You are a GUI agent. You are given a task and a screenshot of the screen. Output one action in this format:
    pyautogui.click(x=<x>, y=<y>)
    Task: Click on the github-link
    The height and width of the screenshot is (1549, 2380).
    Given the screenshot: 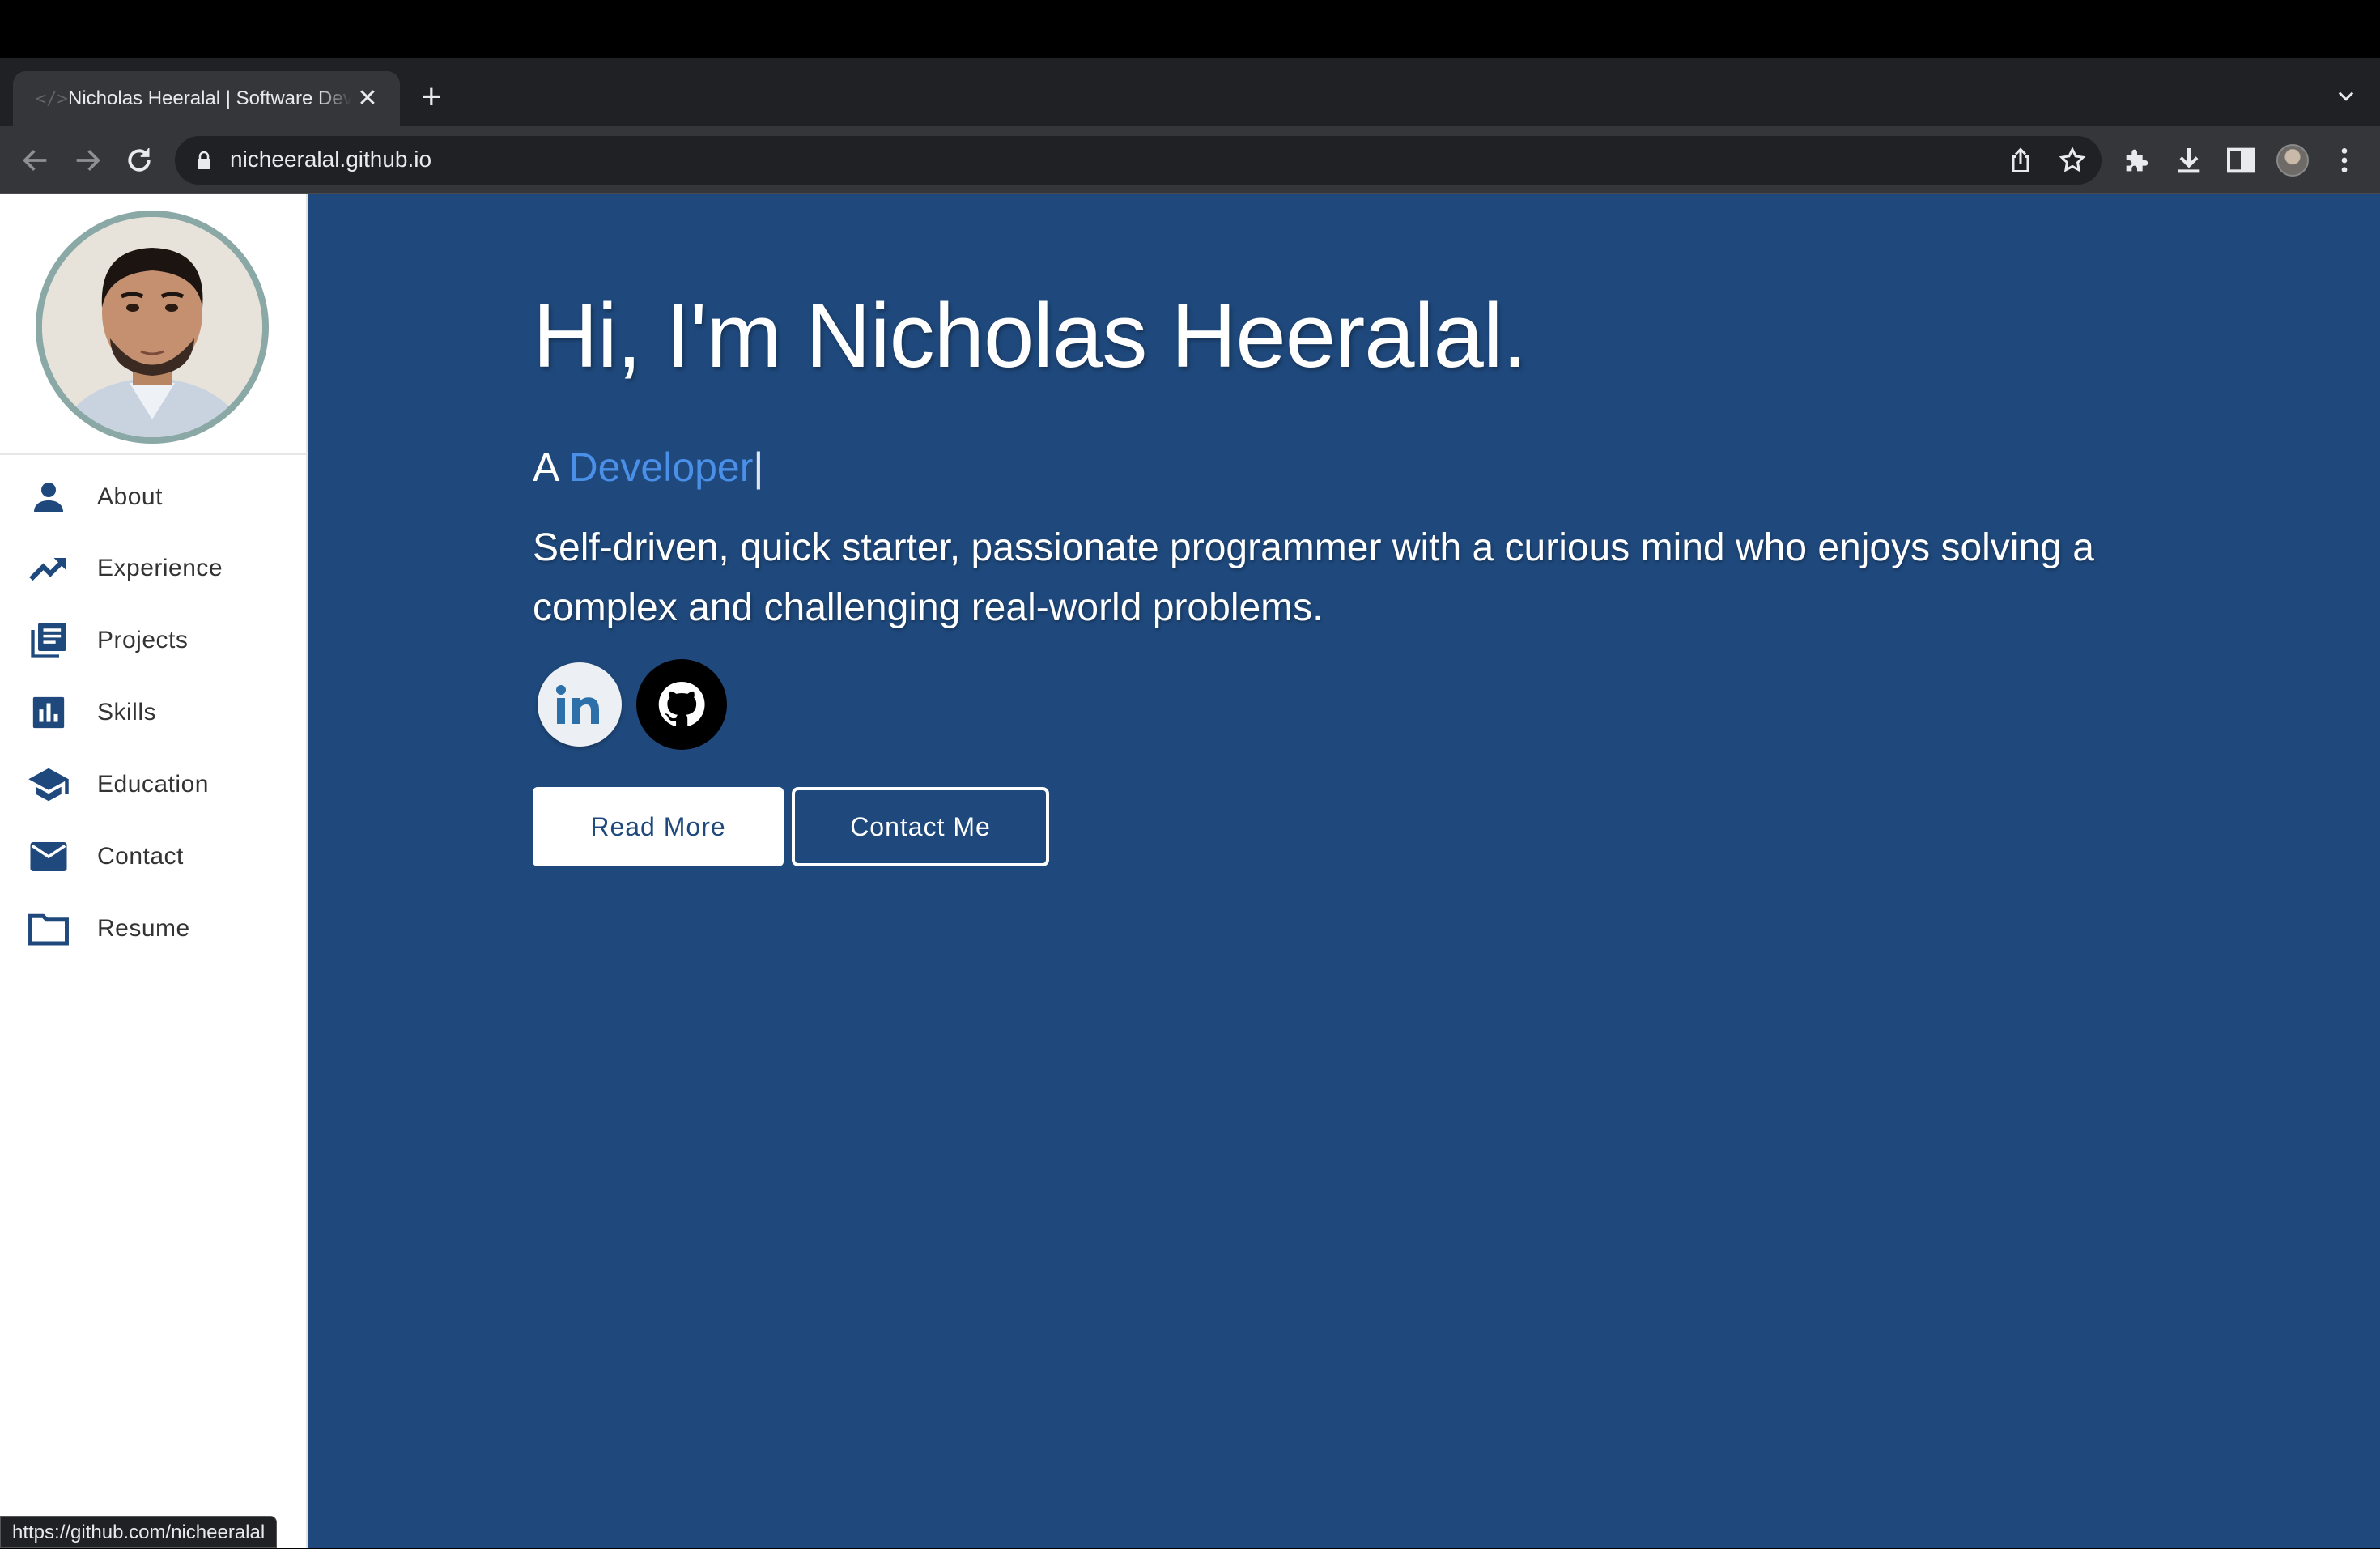 What is the action you would take?
    pyautogui.click(x=681, y=704)
    